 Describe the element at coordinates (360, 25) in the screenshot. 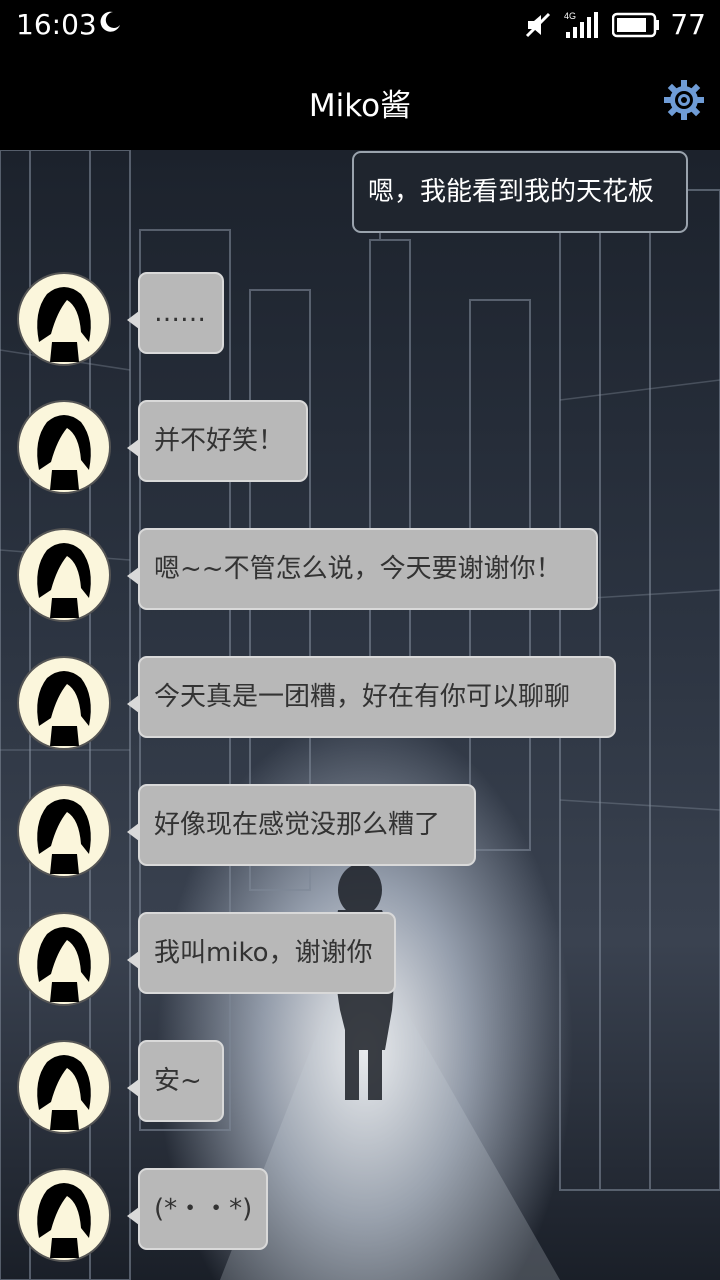

I see `status-bar: 16:03 4G 77` at that location.